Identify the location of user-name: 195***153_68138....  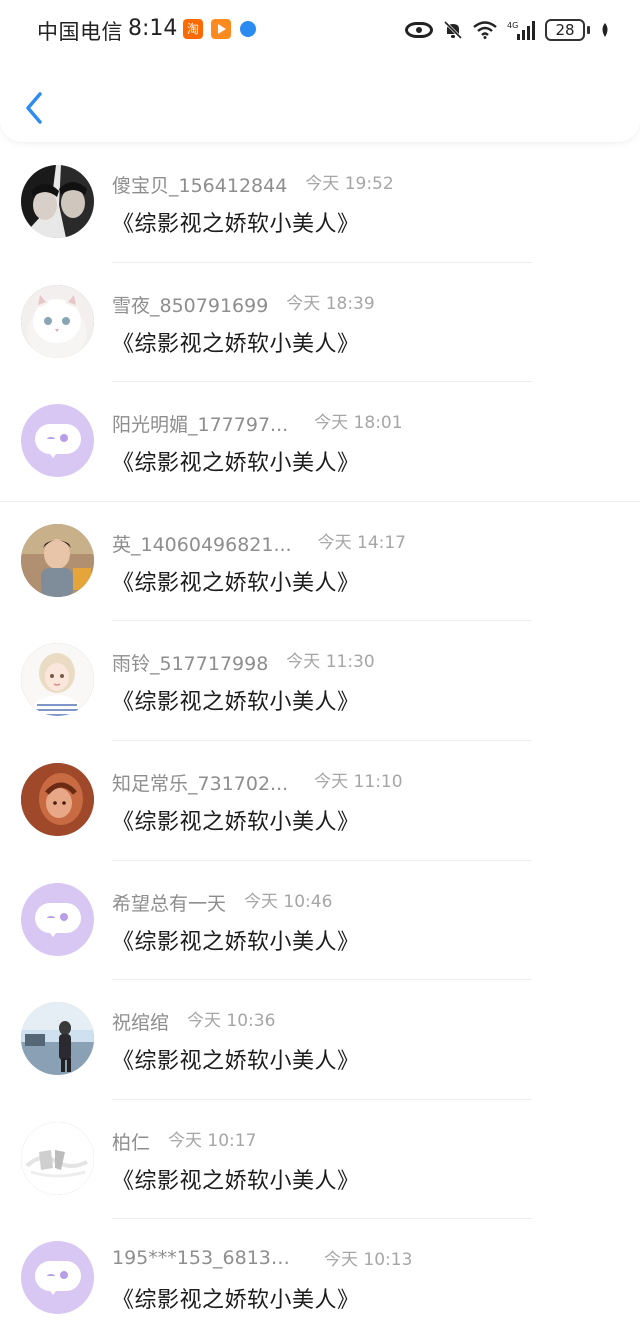
(205, 1260).